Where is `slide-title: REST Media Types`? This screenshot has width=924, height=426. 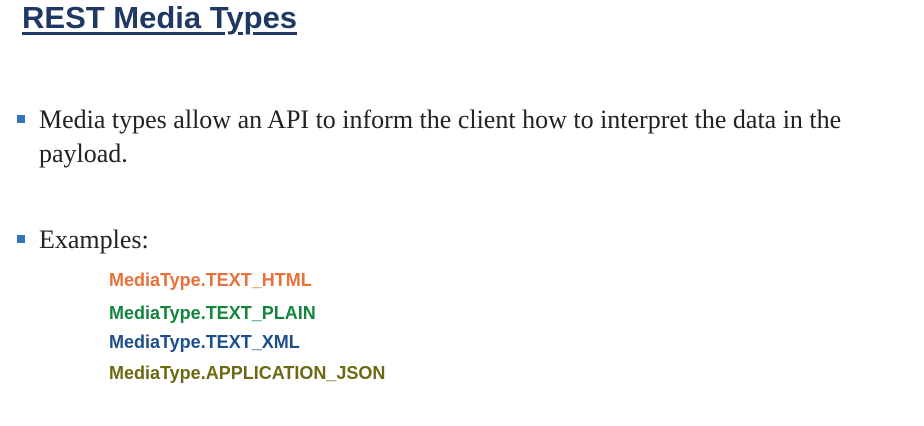
slide-title: REST Media Types is located at coordinates (160, 17).